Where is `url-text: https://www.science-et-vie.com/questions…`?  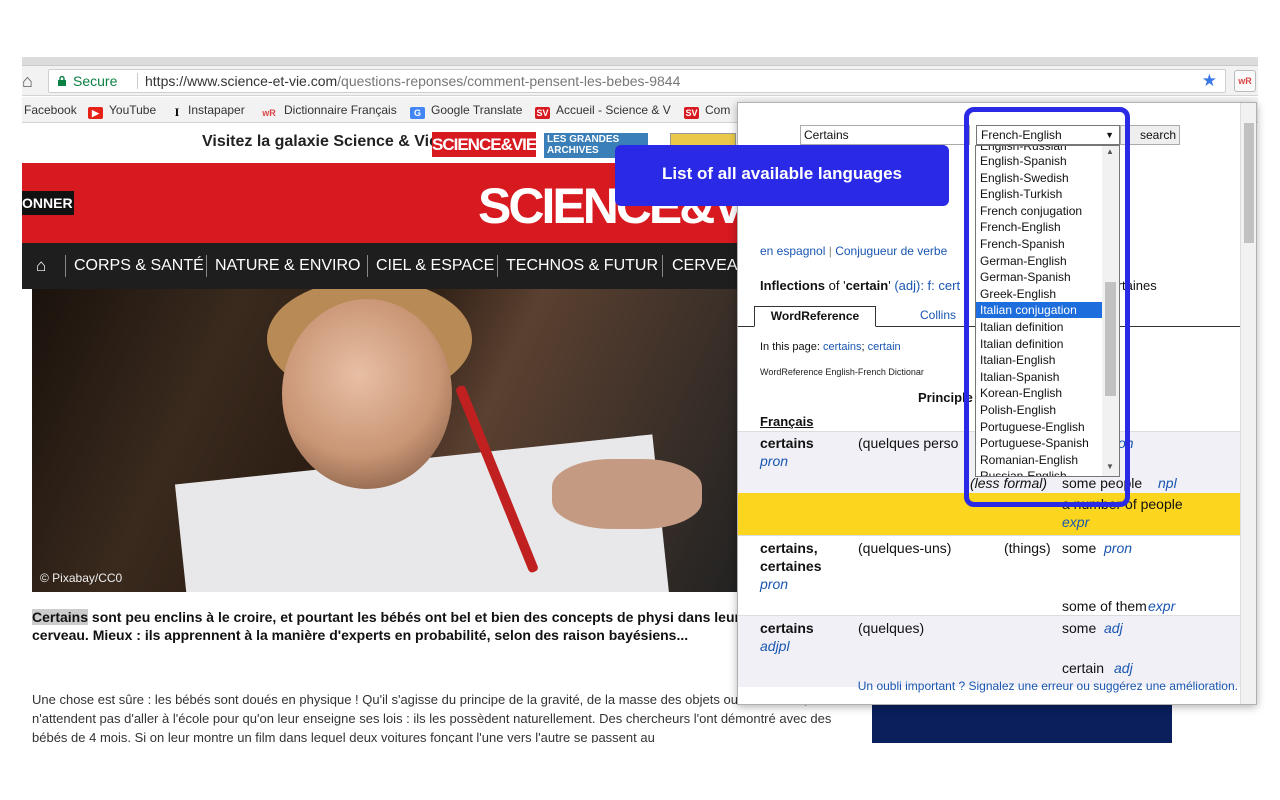 url-text: https://www.science-et-vie.com/questions… is located at coordinates (412, 81).